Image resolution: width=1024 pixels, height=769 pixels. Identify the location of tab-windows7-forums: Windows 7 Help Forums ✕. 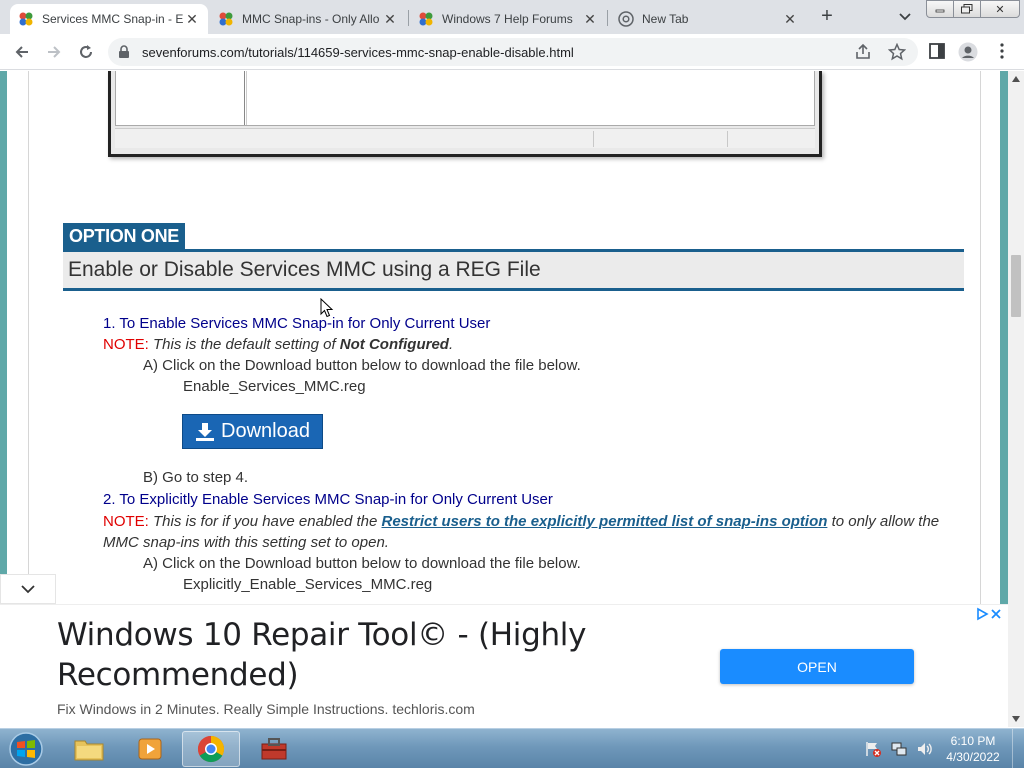
(508, 19).